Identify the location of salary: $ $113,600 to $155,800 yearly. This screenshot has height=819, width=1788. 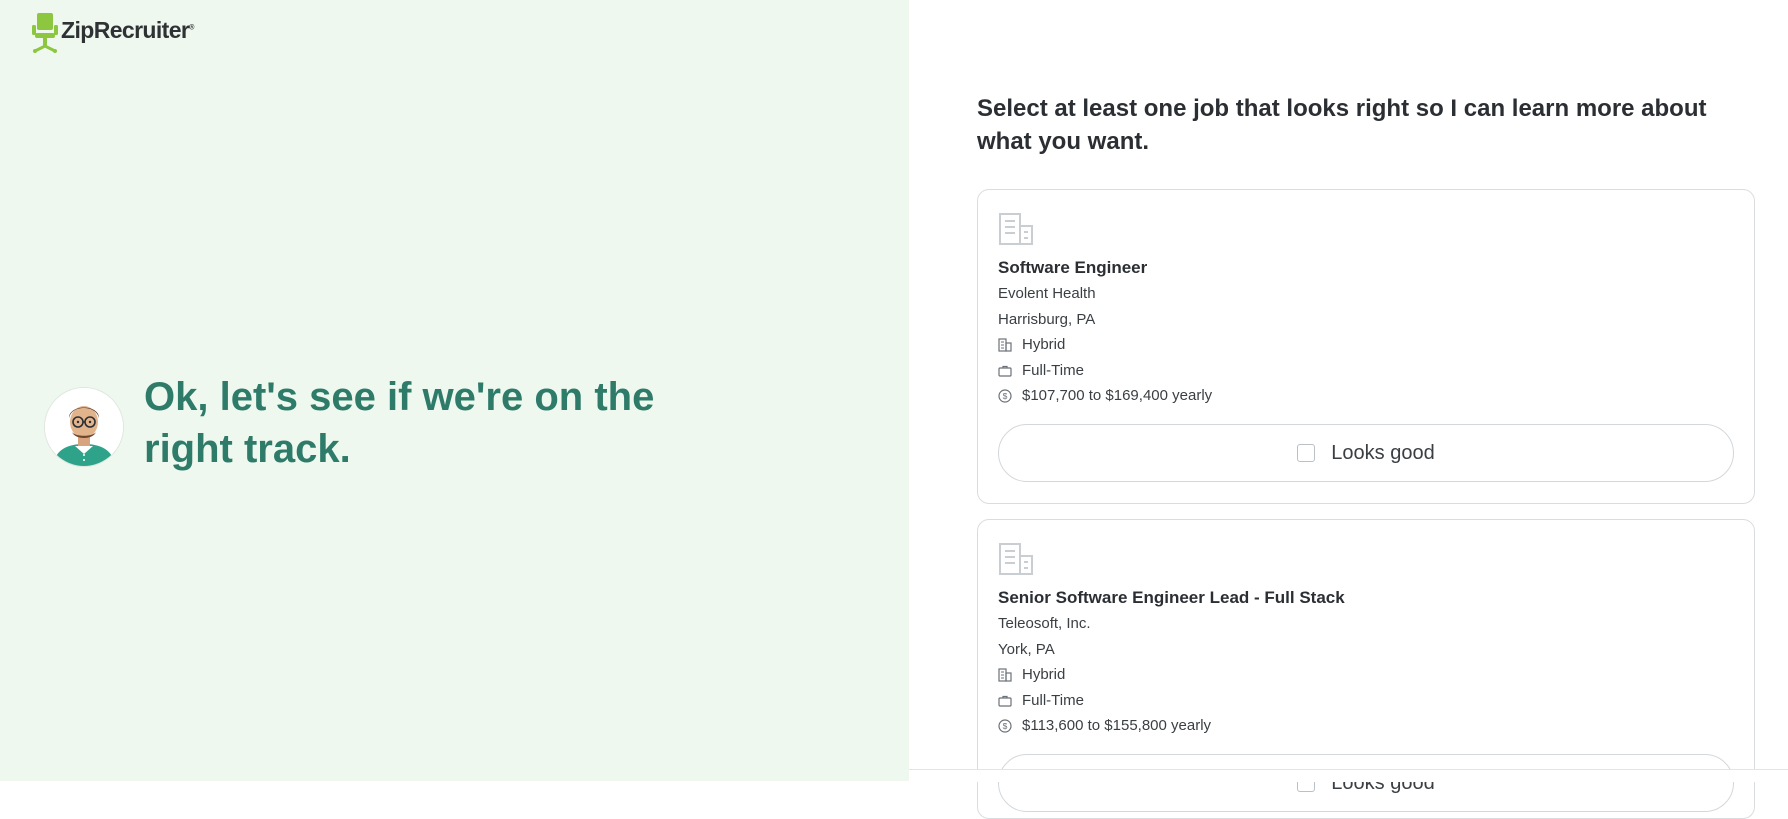
(1104, 725).